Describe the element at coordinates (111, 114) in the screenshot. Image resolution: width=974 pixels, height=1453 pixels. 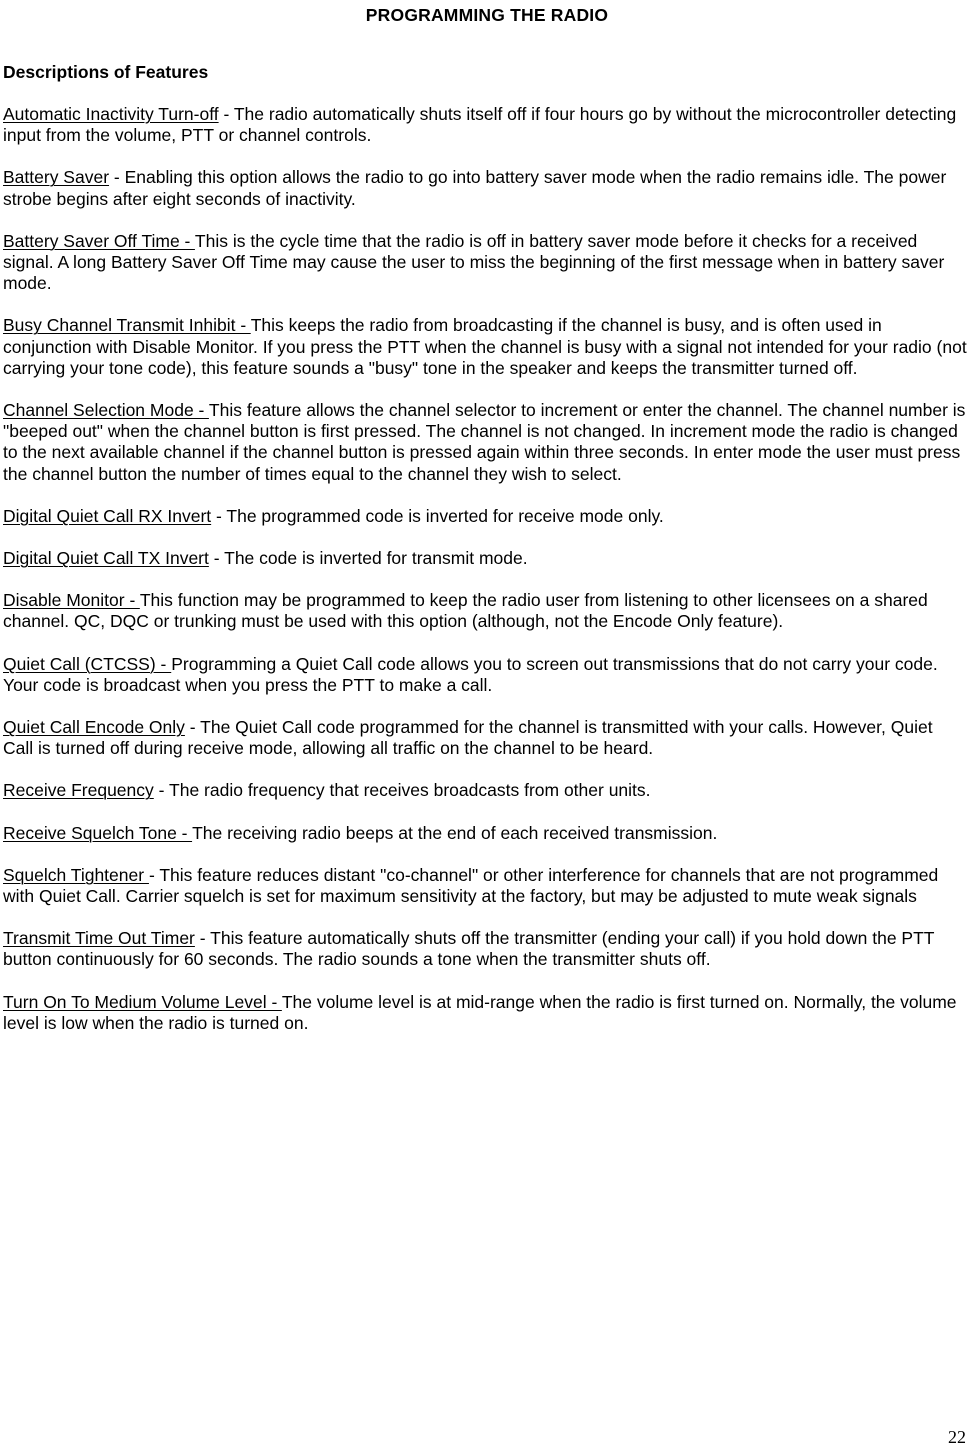
I see `feature-term: Automatic Inactivity Turn-off` at that location.